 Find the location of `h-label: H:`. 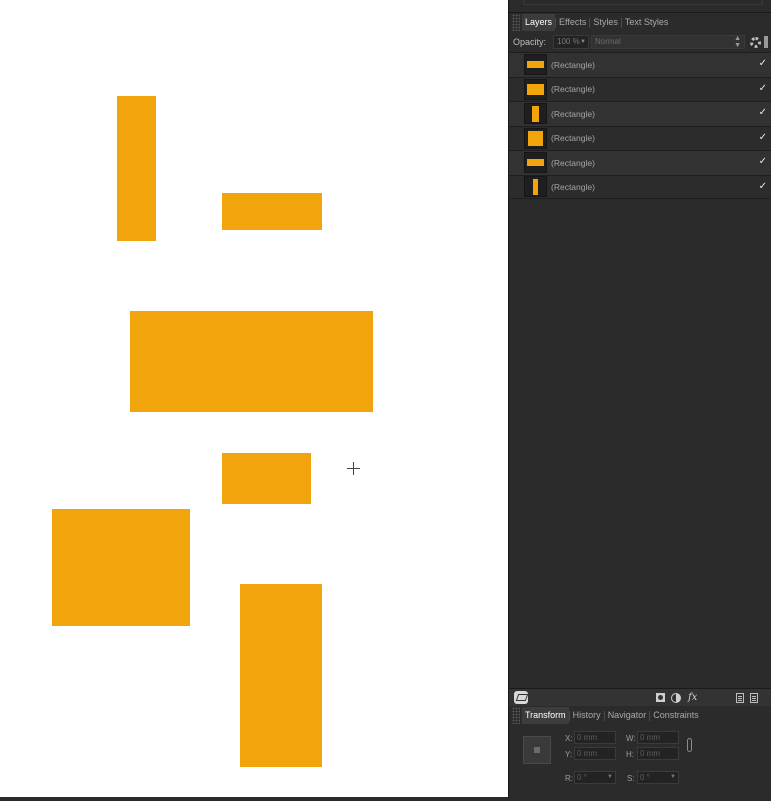

h-label: H: is located at coordinates (630, 754).